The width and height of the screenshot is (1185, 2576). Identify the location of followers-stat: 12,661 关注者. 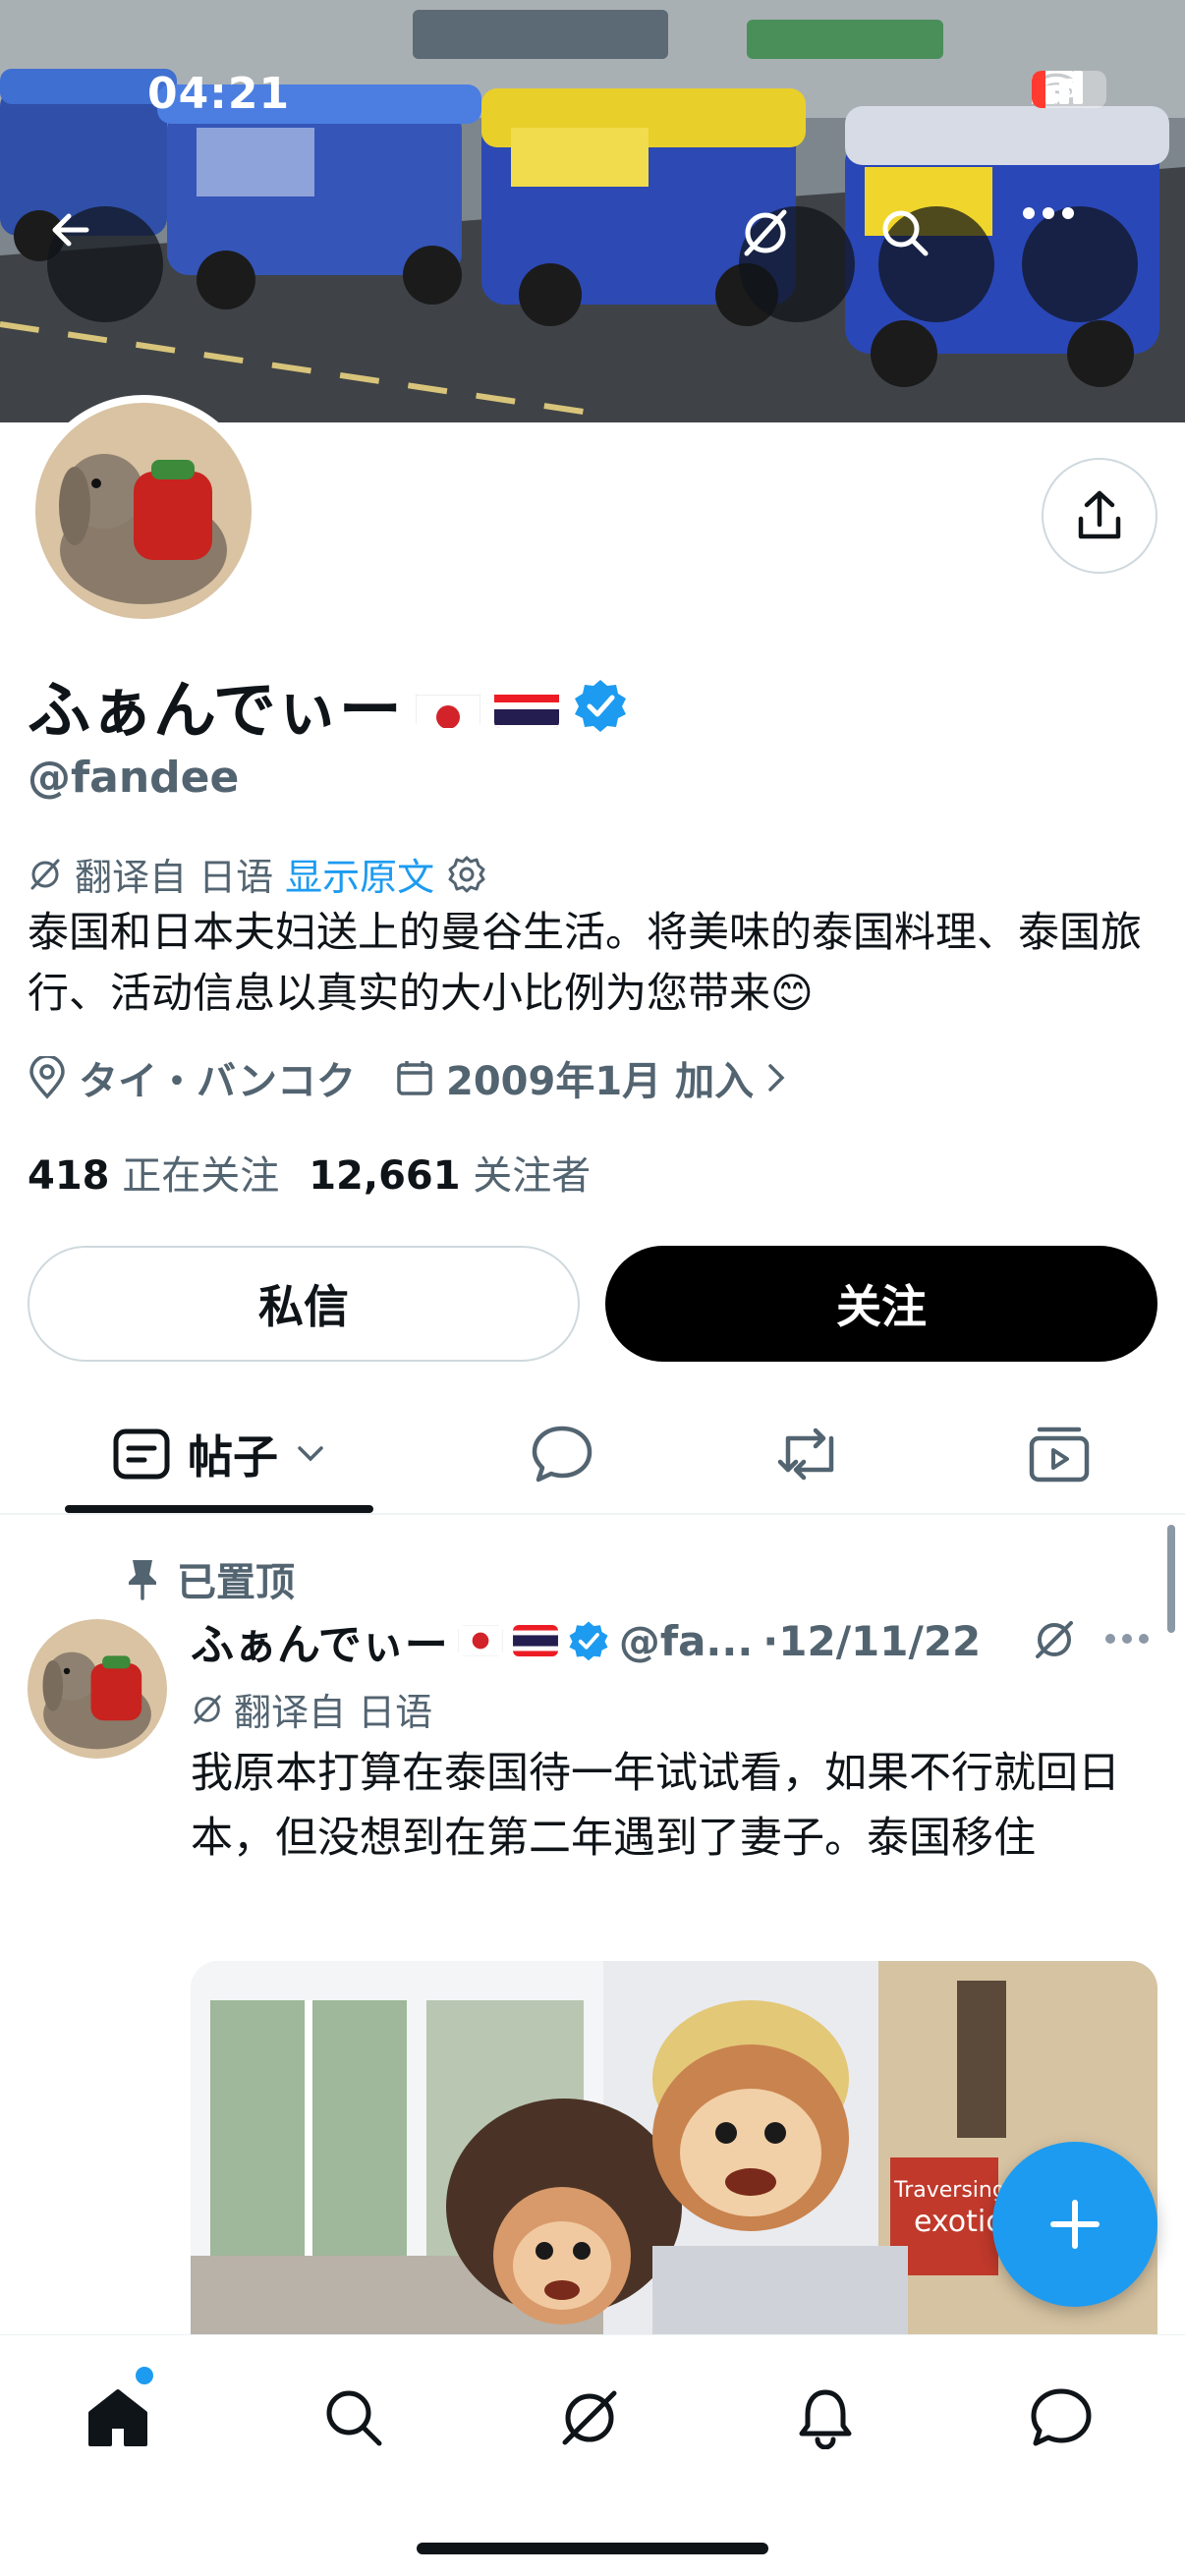
(450, 1172).